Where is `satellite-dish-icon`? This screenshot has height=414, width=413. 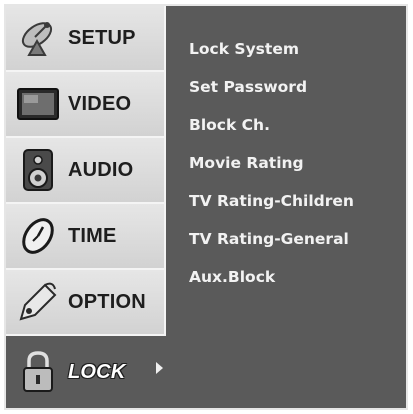 satellite-dish-icon is located at coordinates (38, 38).